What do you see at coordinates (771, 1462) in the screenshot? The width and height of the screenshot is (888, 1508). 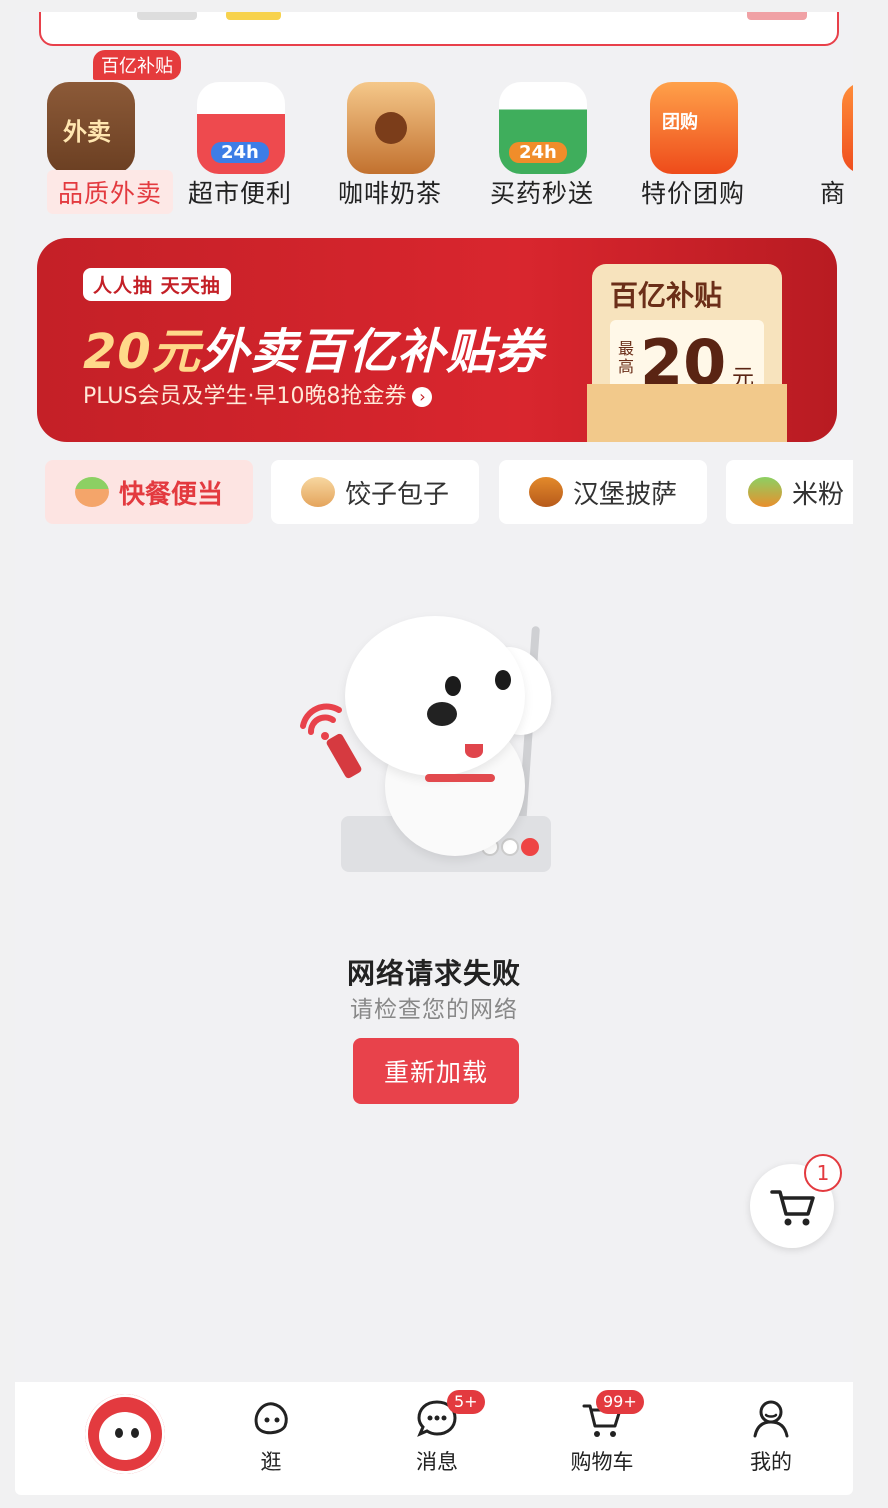 I see `nav-label: 我的` at bounding box center [771, 1462].